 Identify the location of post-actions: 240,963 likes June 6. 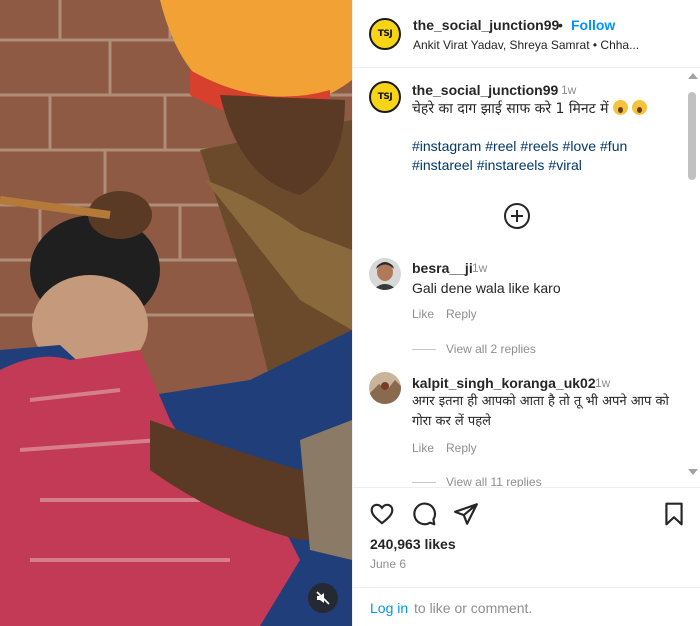
(526, 537).